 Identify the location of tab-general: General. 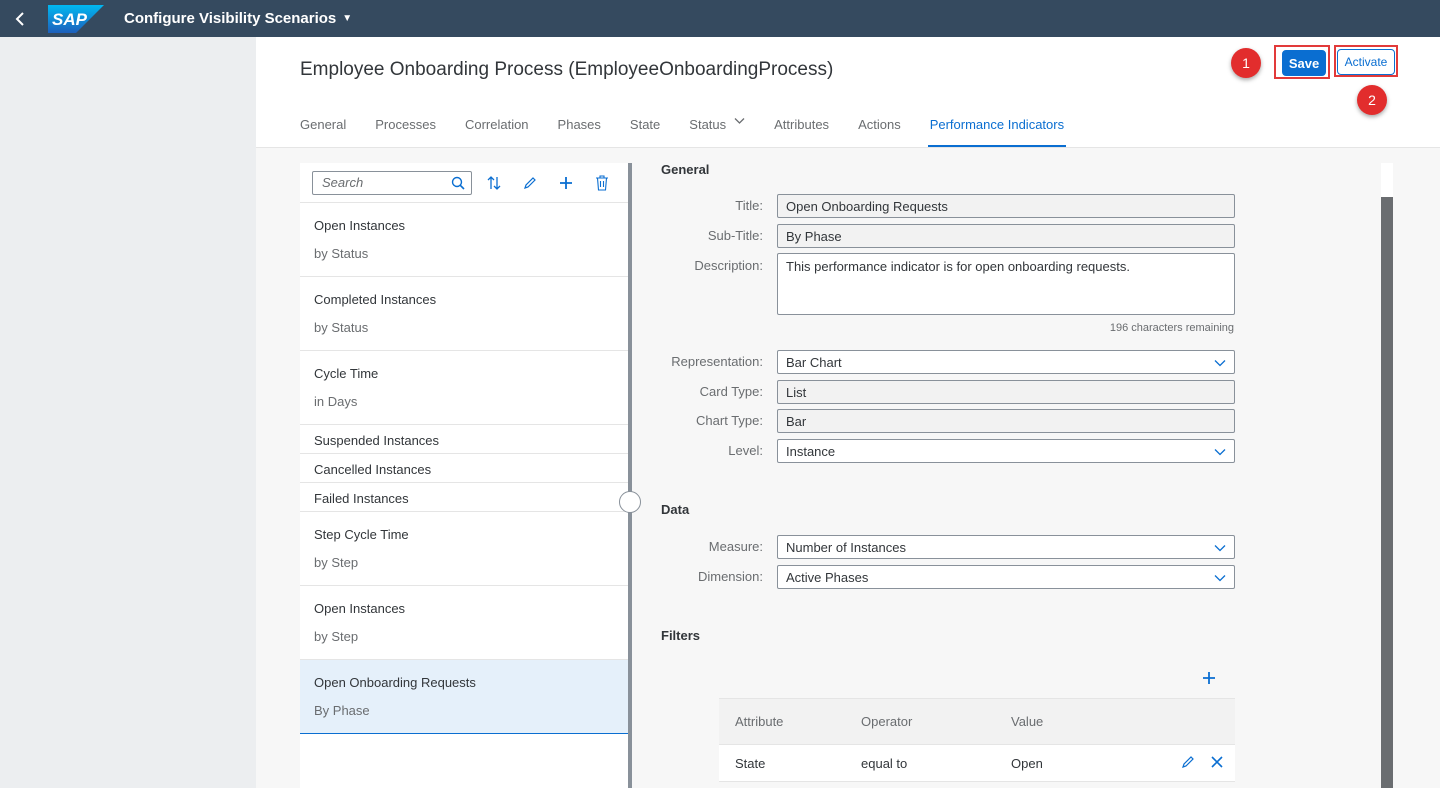
(323, 132).